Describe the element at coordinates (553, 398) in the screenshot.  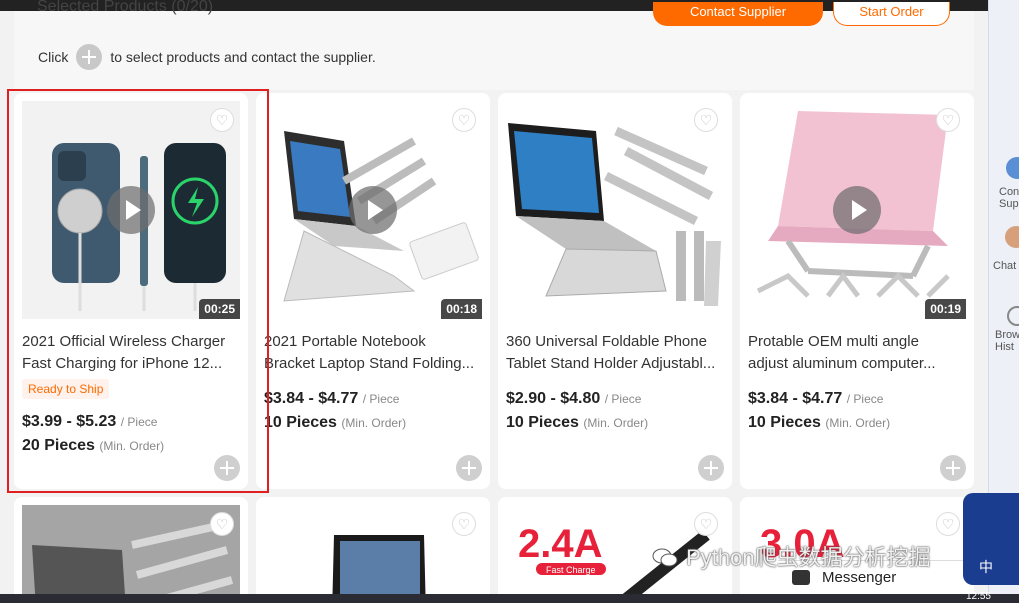
I see `price-value: $2.90 - $4.80` at that location.